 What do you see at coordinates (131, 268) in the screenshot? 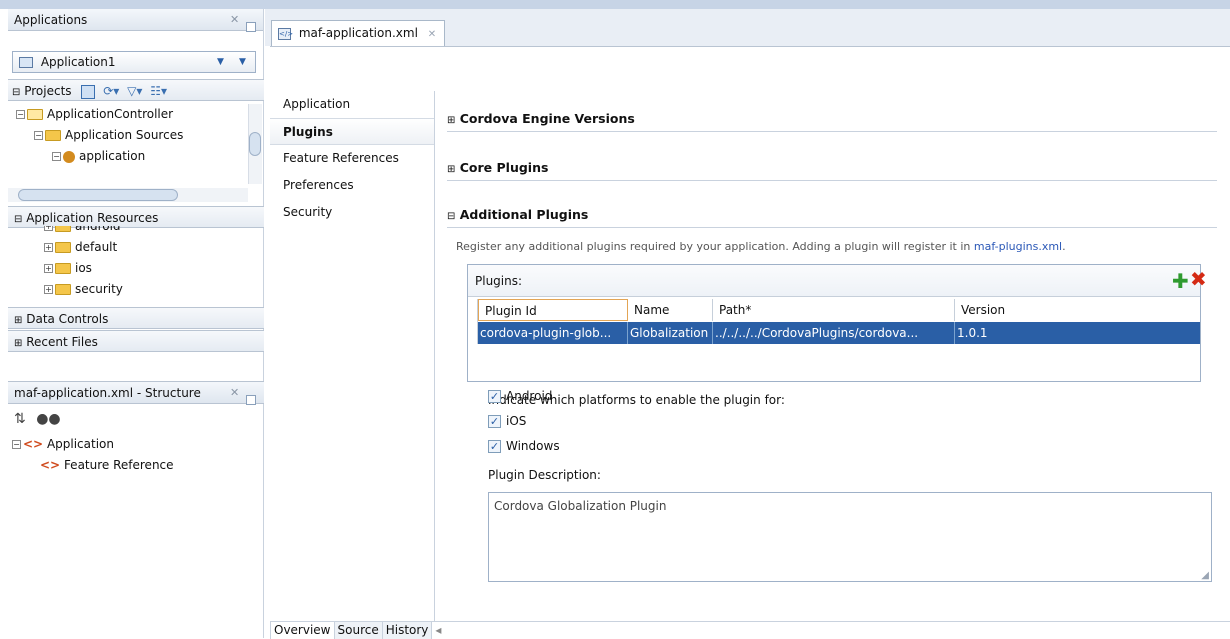
I see `tree-item-ios: + ios` at bounding box center [131, 268].